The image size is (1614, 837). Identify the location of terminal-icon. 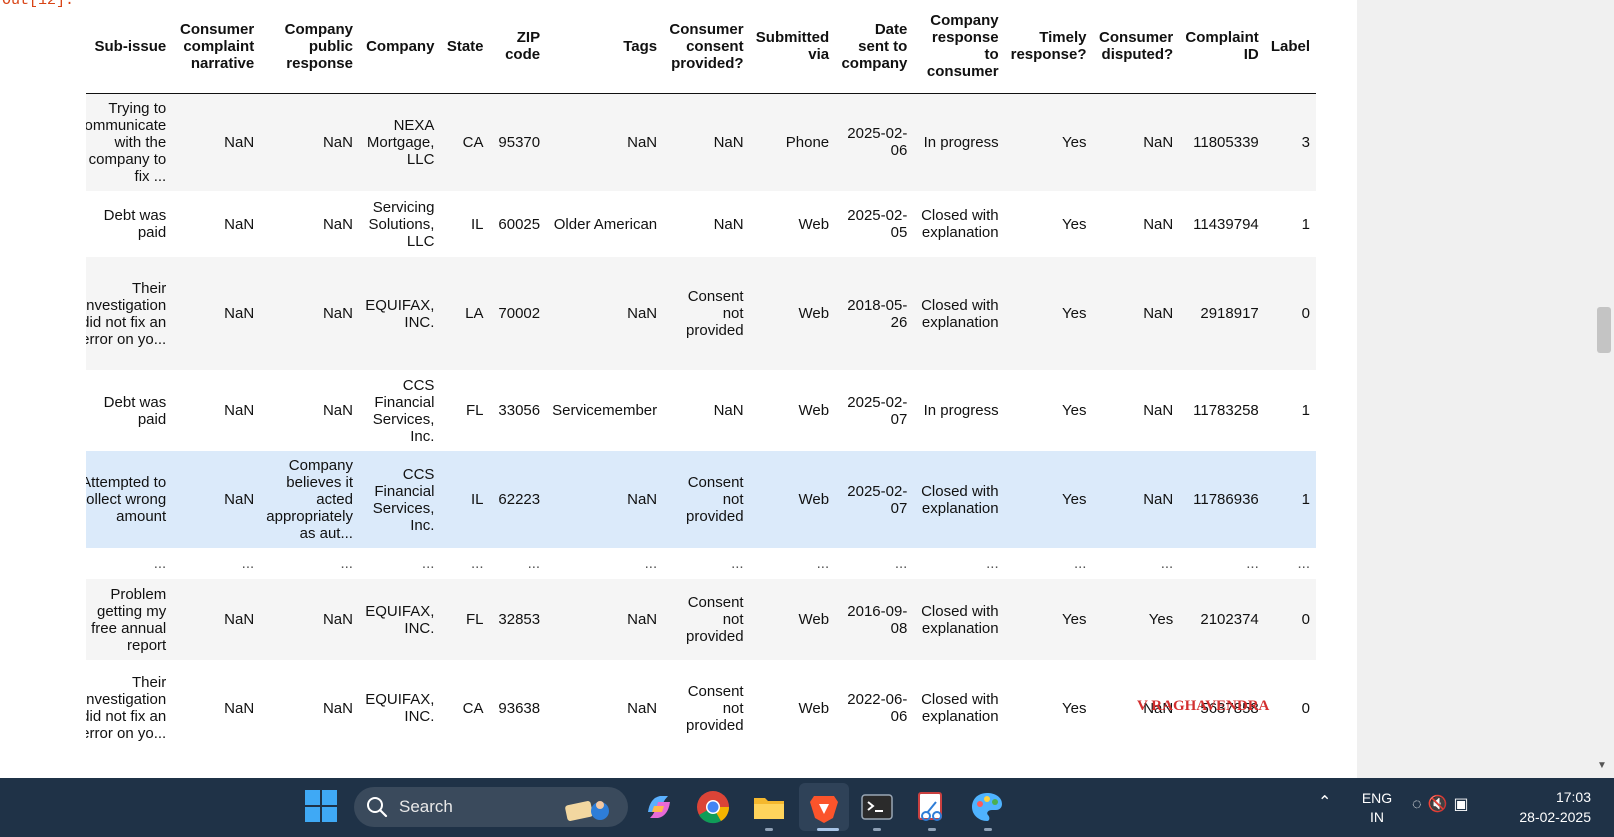
(877, 807).